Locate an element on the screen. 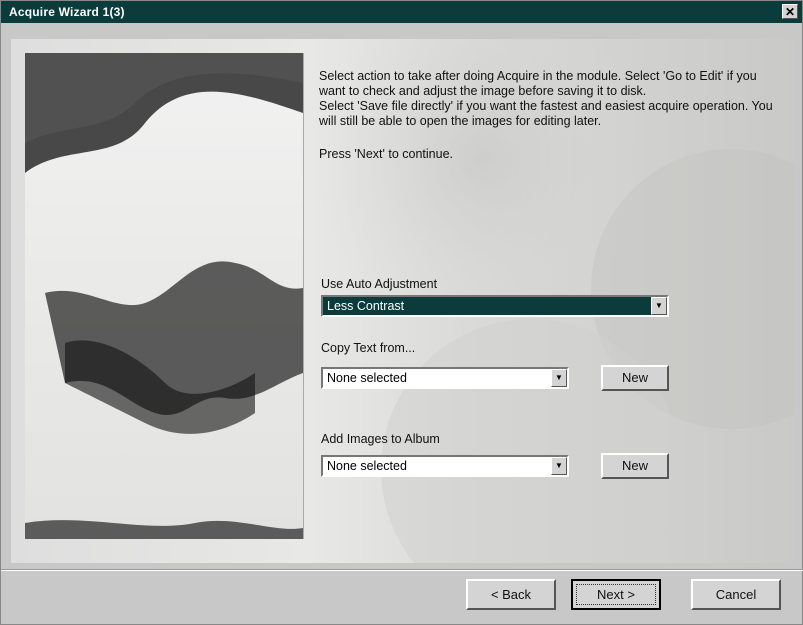 This screenshot has width=803, height=625. instruction-continue: Press 'Next' to continue. is located at coordinates (386, 154).